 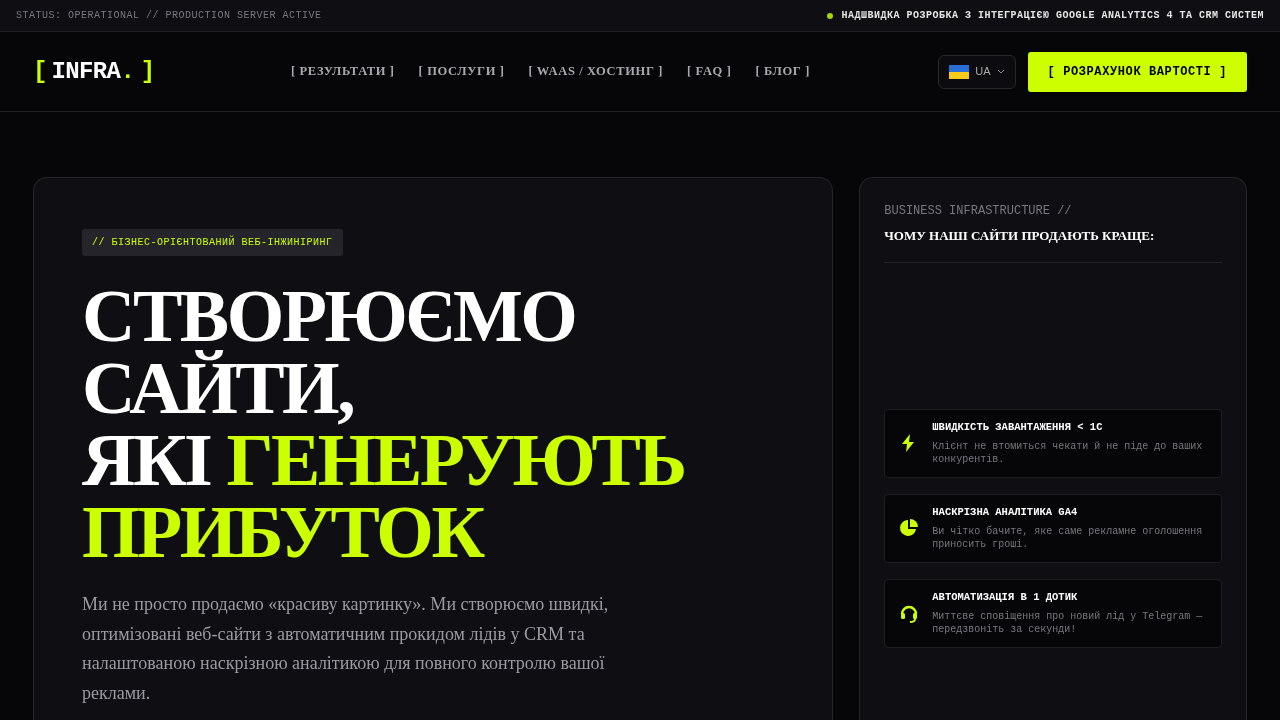 I want to click on benefits-title: ЧОМУ НАШІ САЙТИ ПРОДАЮТЬ КРАЩЕ:, so click(x=1020, y=236).